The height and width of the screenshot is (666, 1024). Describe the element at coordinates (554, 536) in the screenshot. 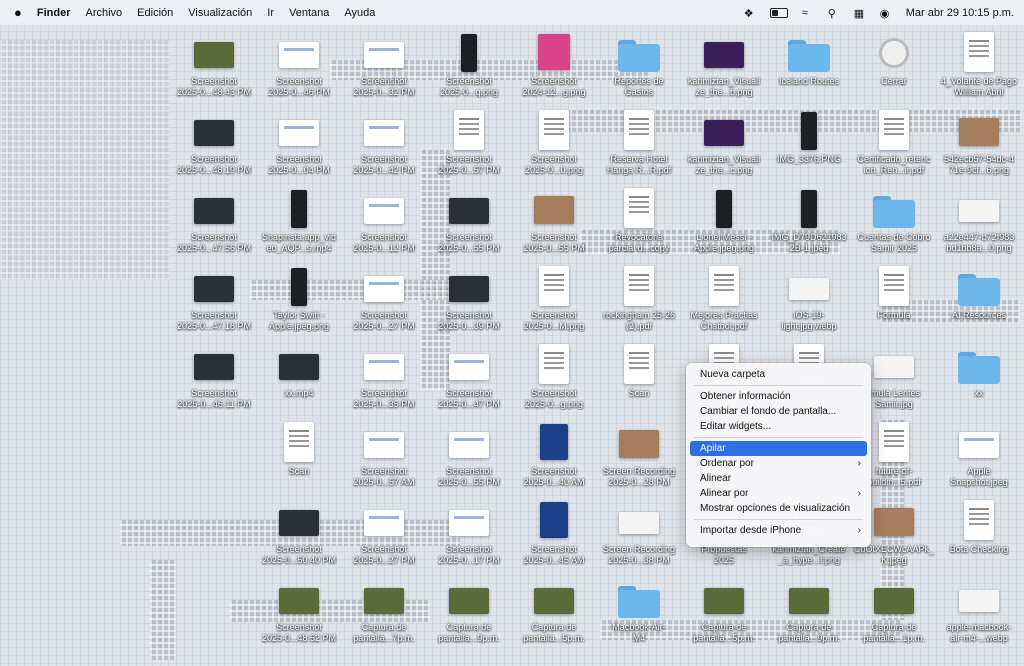

I see `desktop-file-icon: Screenshot 2025-0...45 AM` at that location.